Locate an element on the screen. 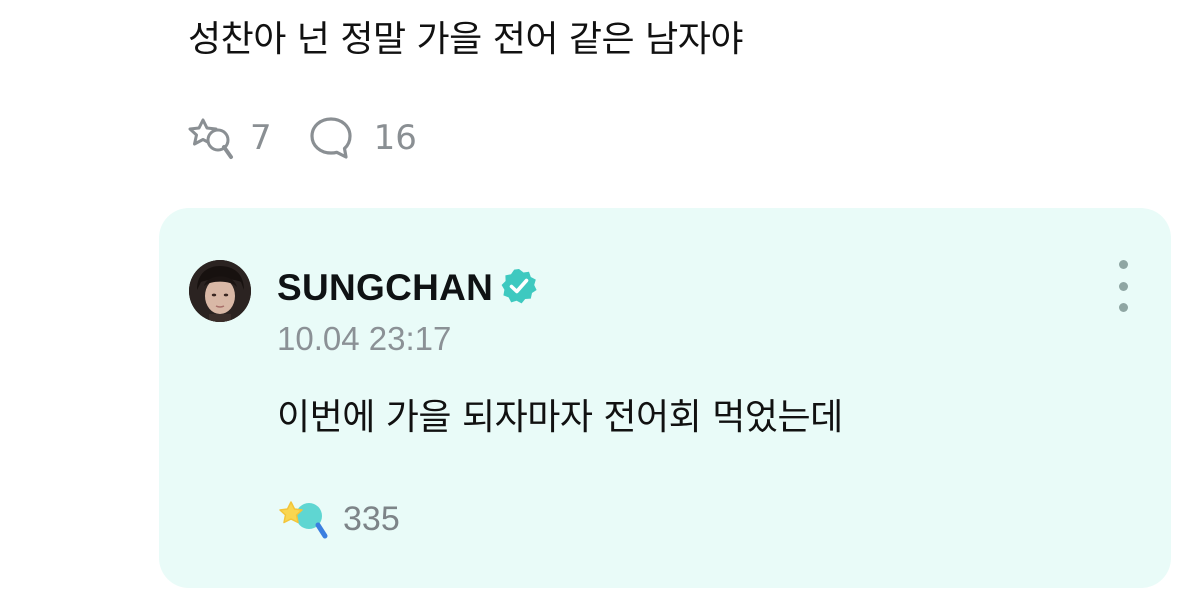 The height and width of the screenshot is (605, 1200). post-actions: 7 16 is located at coordinates (301, 138).